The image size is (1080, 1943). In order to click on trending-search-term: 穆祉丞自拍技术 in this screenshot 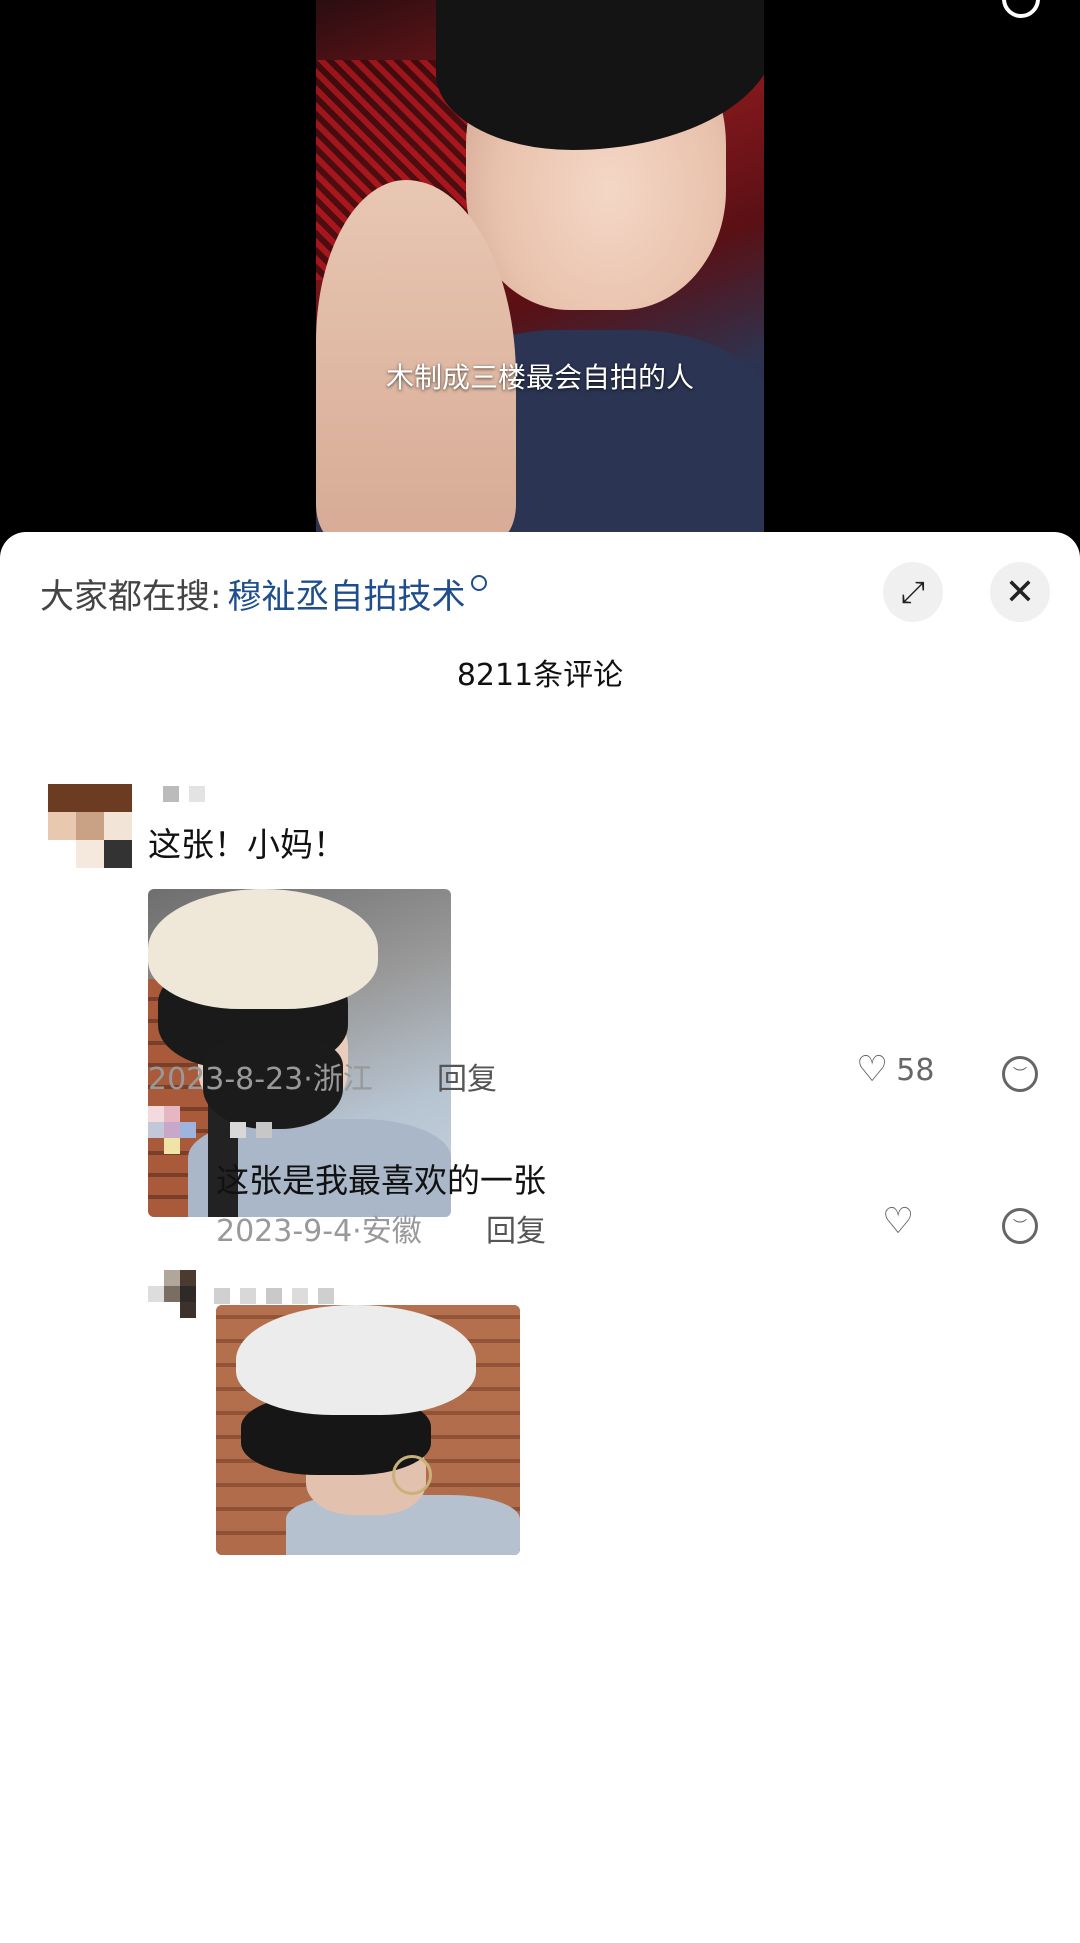, I will do `click(346, 593)`.